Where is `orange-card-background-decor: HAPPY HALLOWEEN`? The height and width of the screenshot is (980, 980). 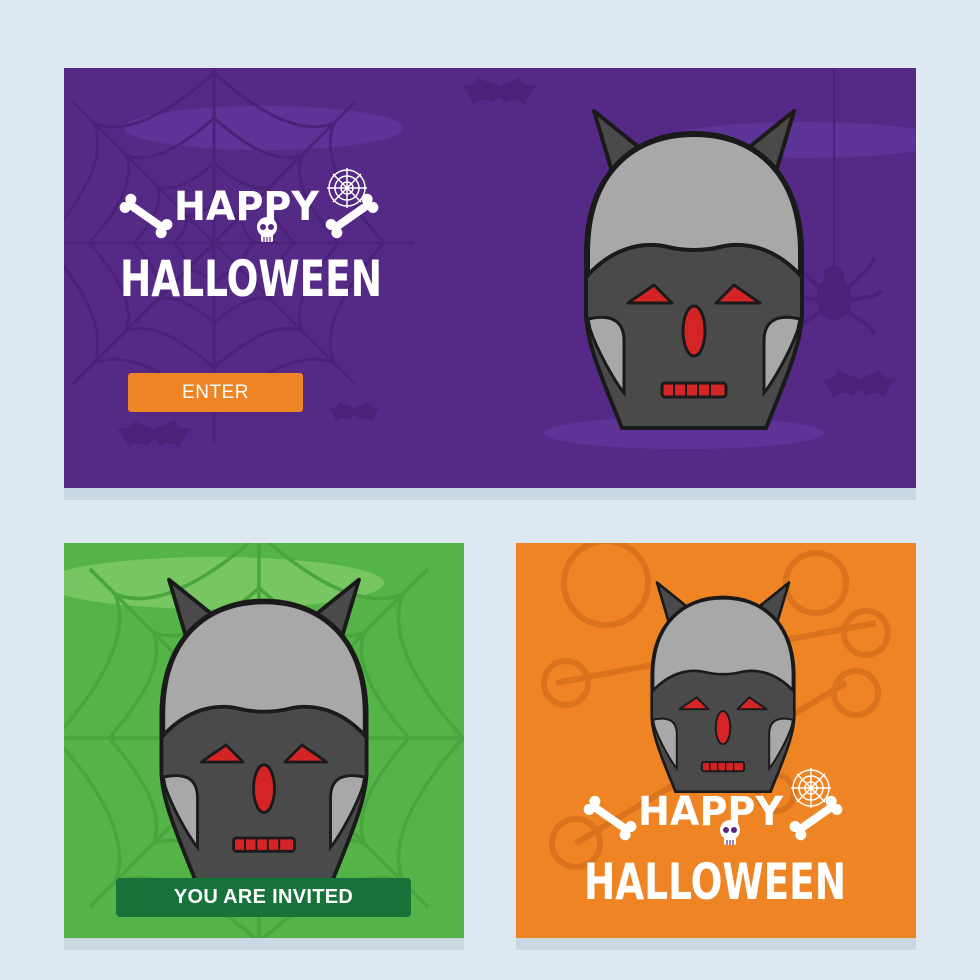
orange-card-background-decor: HAPPY HALLOWEEN is located at coordinates (716, 727).